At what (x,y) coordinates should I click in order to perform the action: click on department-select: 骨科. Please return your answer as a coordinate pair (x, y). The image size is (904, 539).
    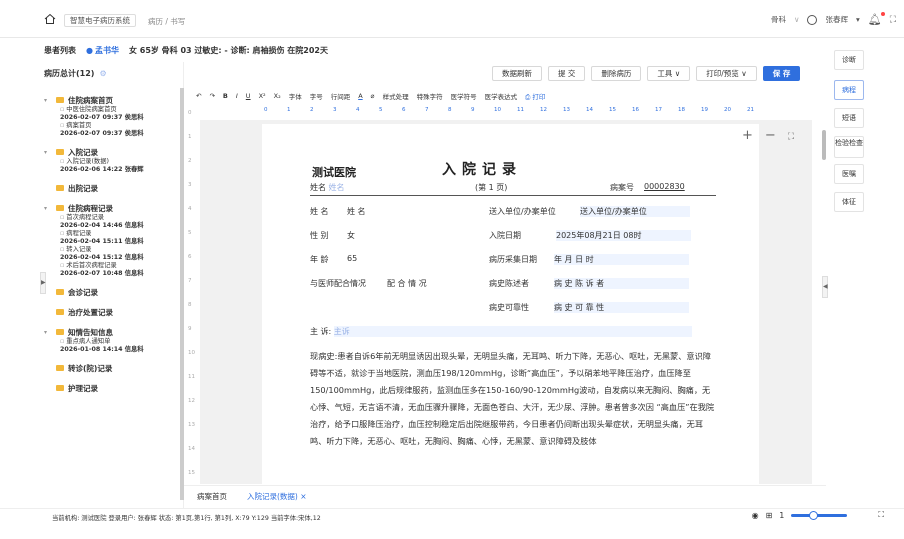
    Looking at the image, I should click on (778, 19).